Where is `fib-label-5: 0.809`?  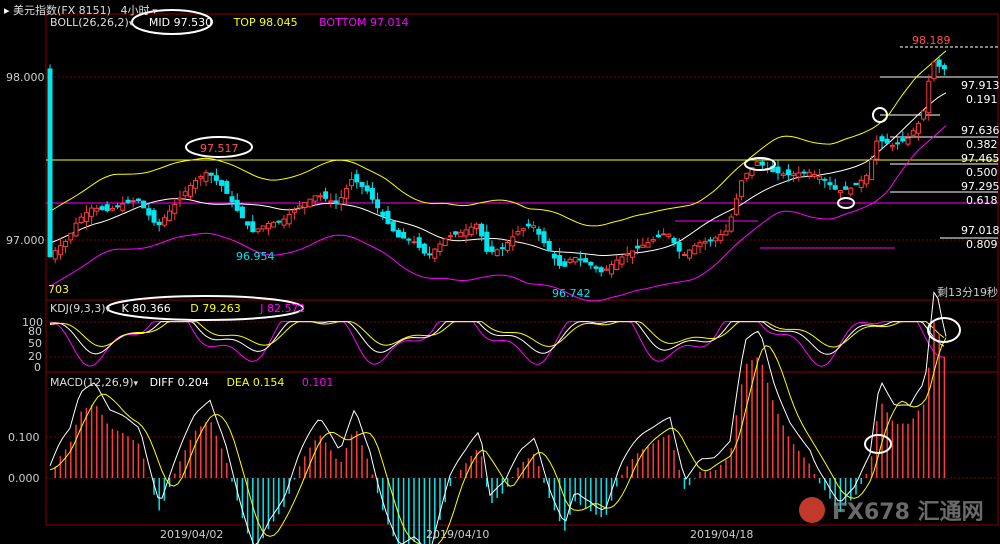 fib-label-5: 0.809 is located at coordinates (982, 244).